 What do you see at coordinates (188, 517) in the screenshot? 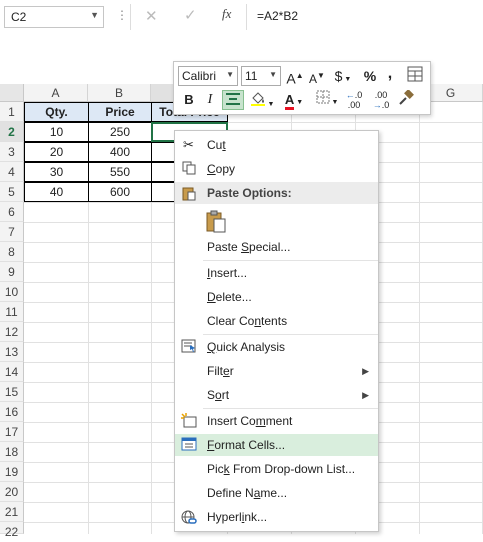
I see `hyperlink-icon` at bounding box center [188, 517].